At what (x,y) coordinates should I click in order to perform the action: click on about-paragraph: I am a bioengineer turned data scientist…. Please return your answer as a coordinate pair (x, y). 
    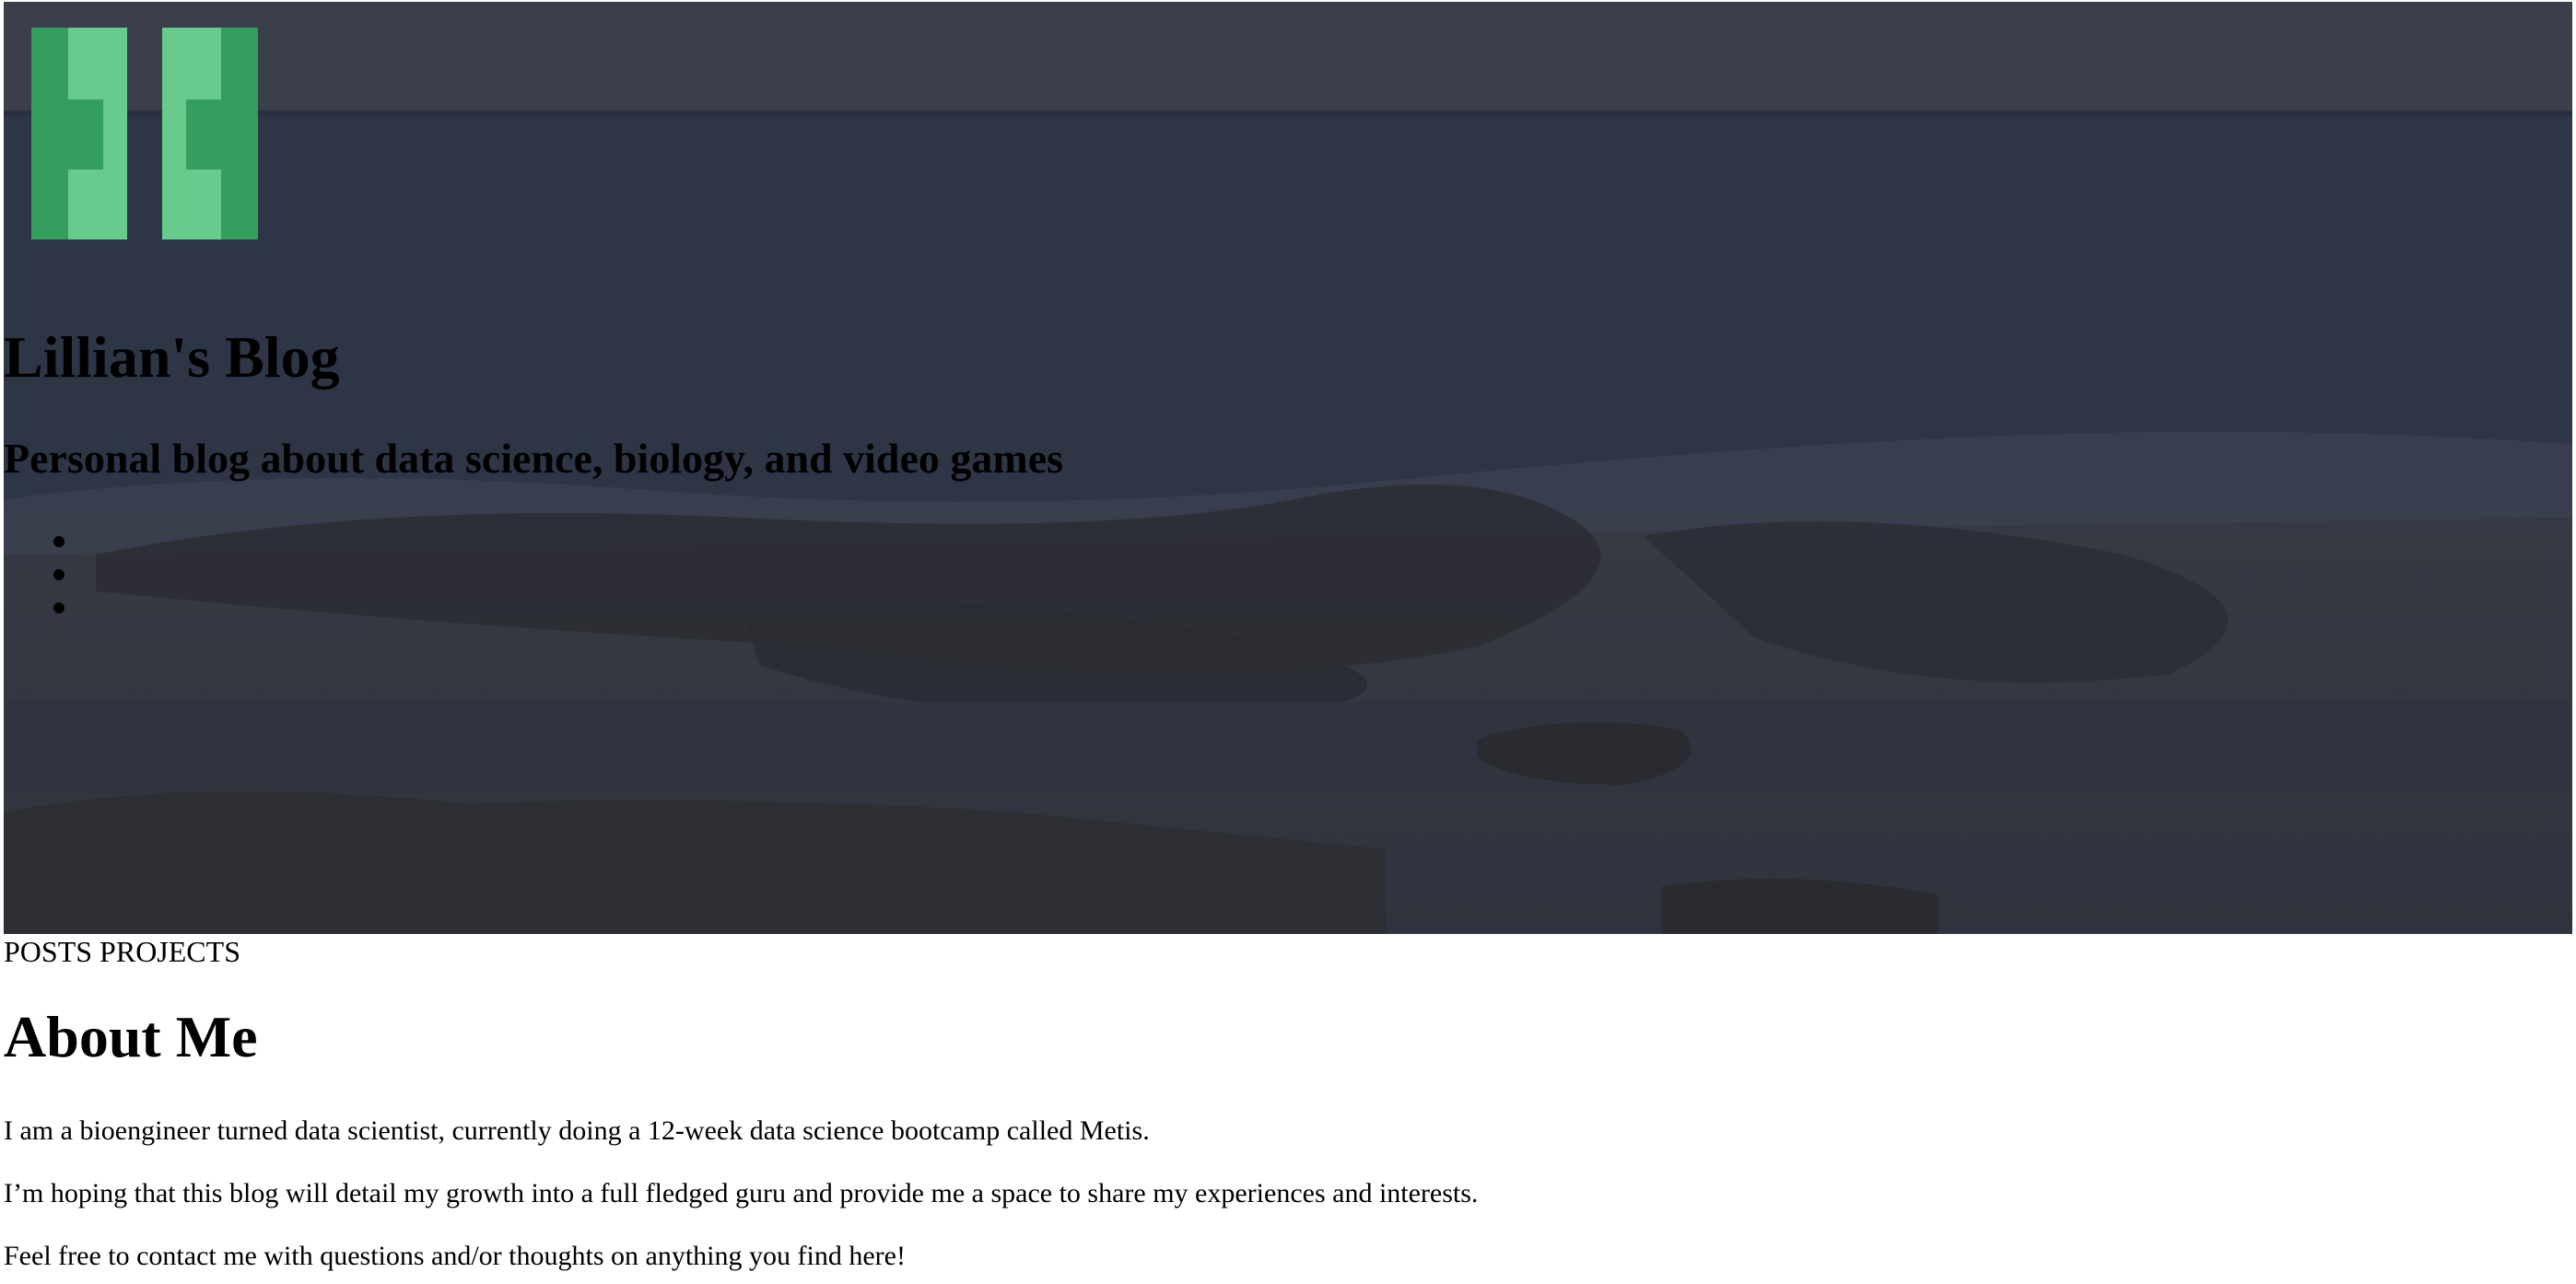
    Looking at the image, I should click on (577, 1130).